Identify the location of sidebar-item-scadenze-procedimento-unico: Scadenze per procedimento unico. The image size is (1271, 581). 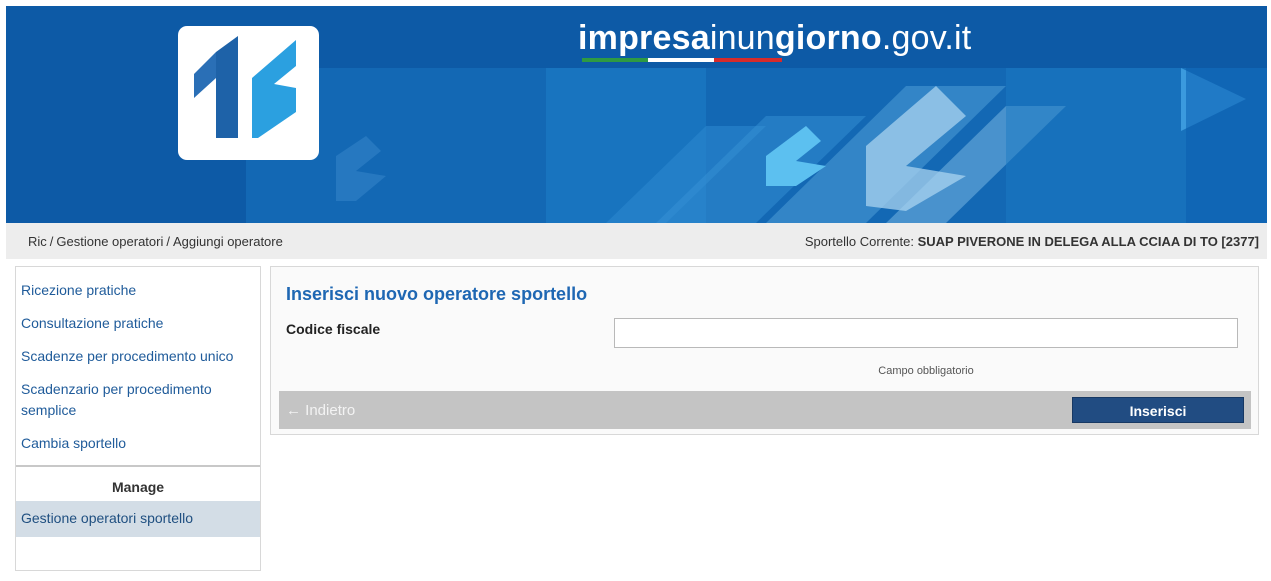
(138, 356).